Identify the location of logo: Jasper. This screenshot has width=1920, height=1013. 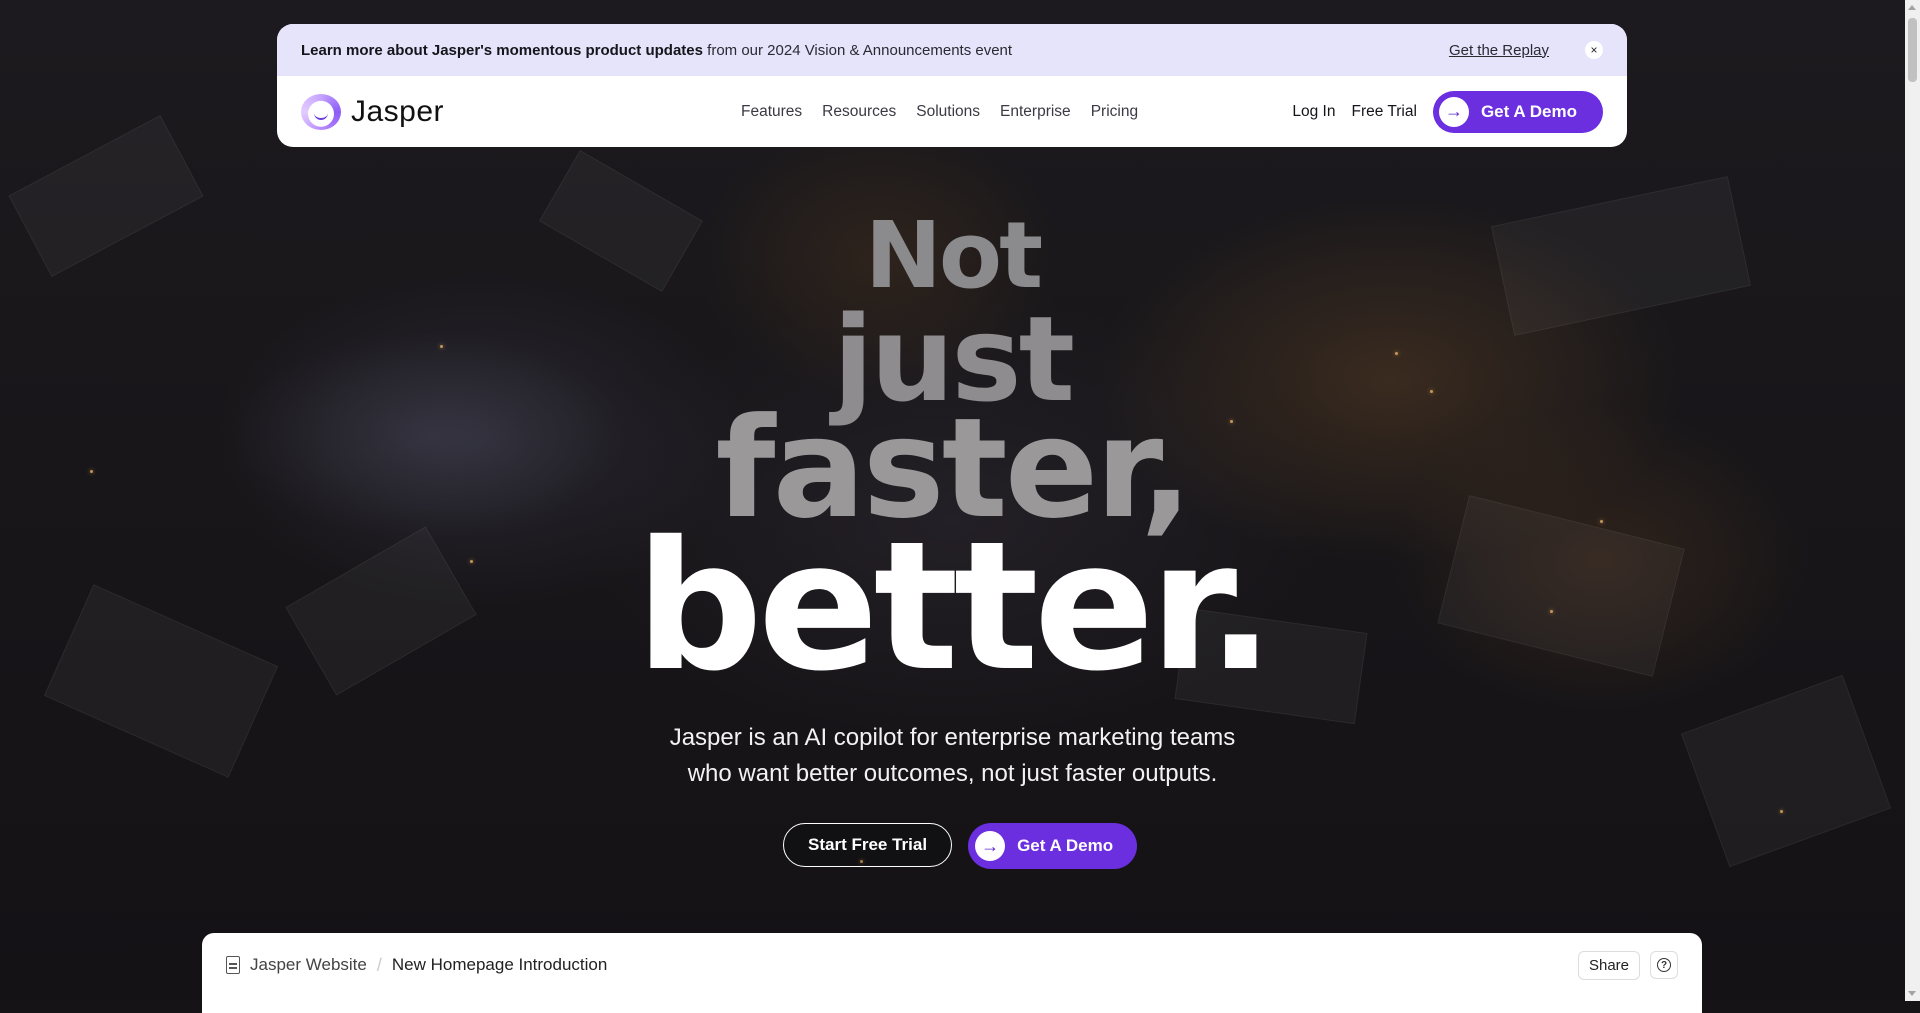
(373, 111).